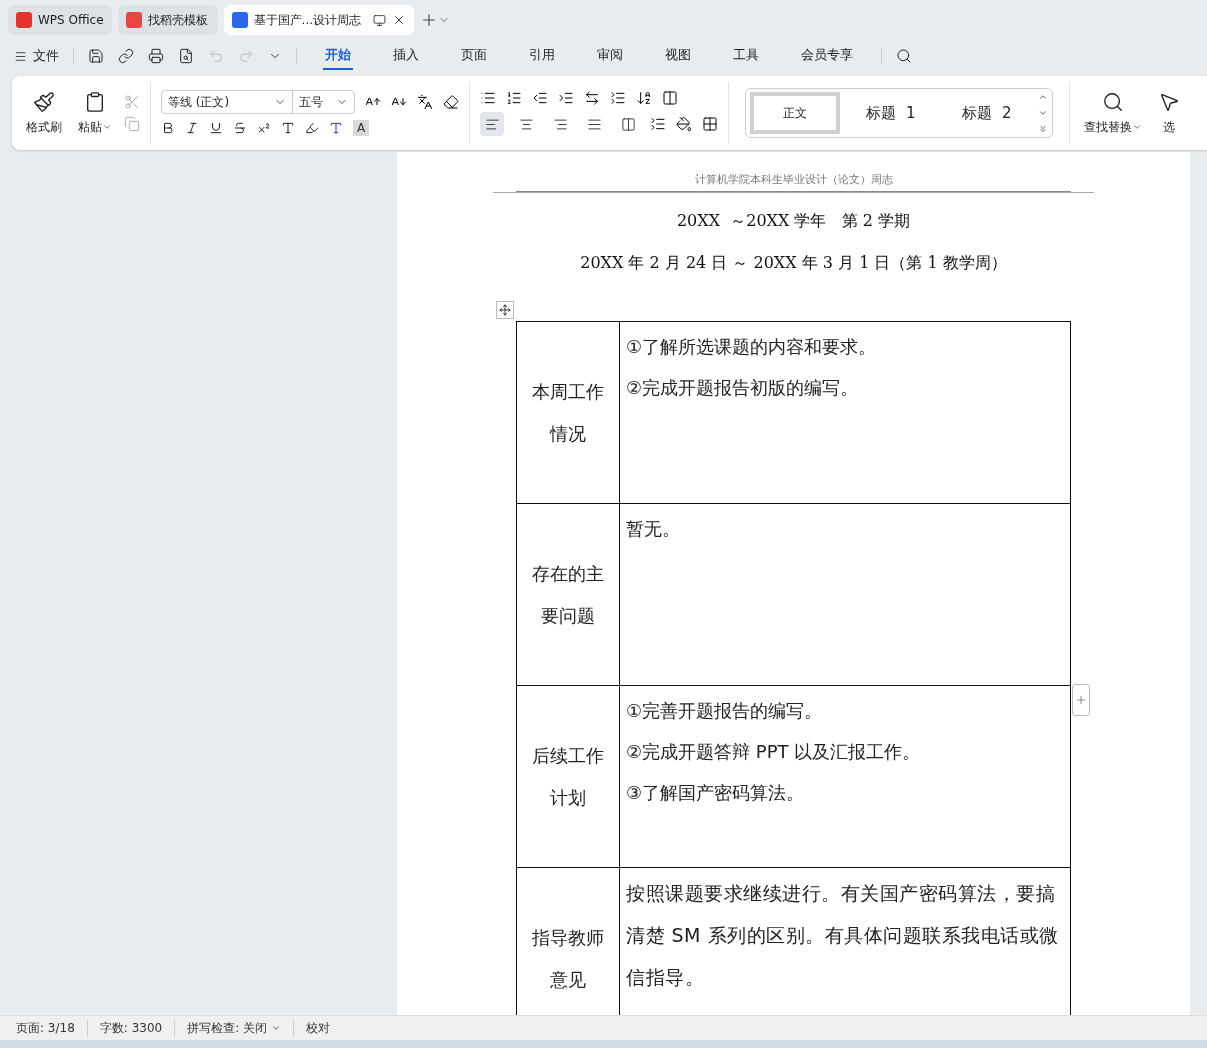 The image size is (1207, 1048). What do you see at coordinates (568, 573) in the screenshot?
I see `row-heading: 存在的主` at bounding box center [568, 573].